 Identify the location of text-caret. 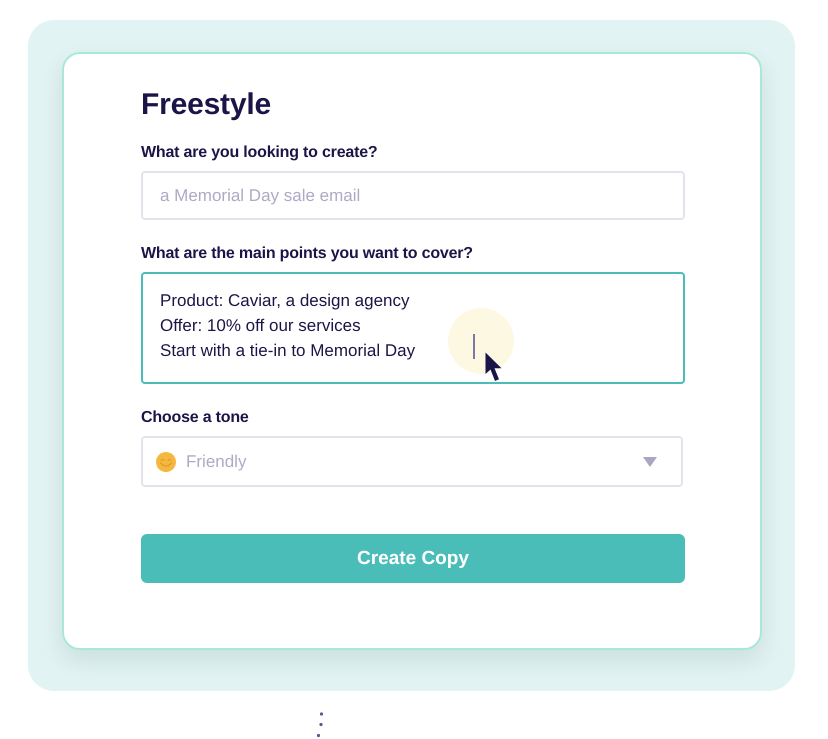
(473, 346).